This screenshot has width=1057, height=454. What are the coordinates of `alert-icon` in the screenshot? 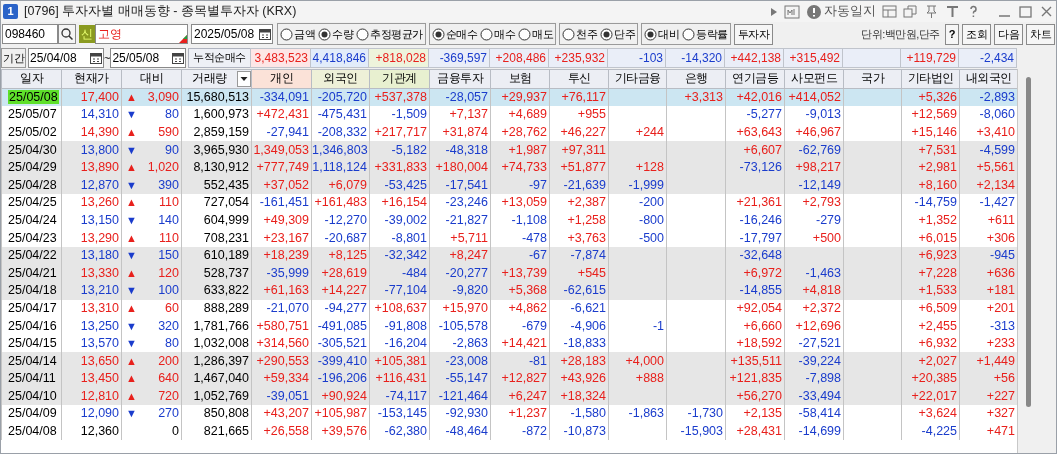 It's located at (814, 11).